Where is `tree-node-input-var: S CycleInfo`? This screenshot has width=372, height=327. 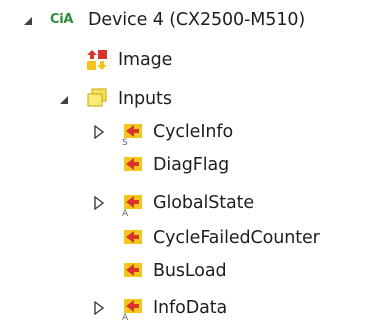
tree-node-input-var: S CycleInfo is located at coordinates (186, 132).